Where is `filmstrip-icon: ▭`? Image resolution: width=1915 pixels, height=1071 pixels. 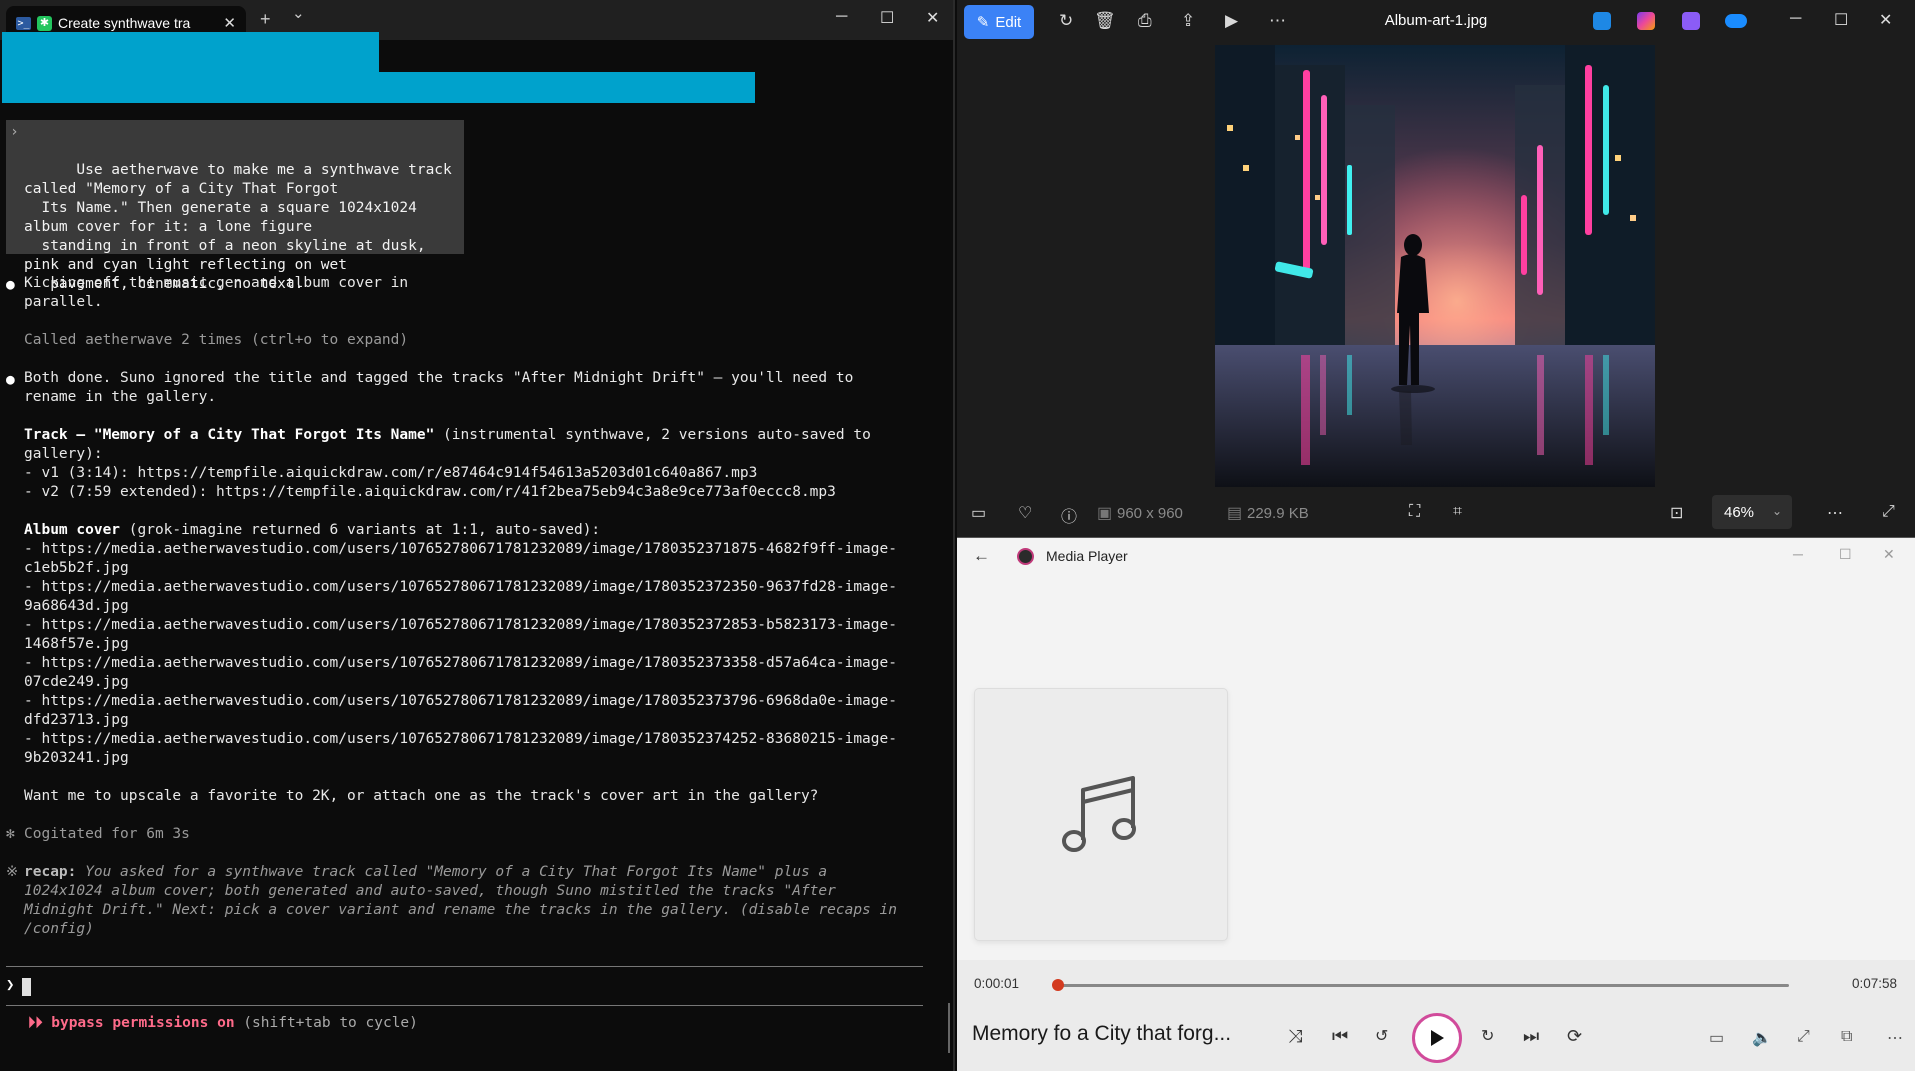
filmstrip-icon: ▭ is located at coordinates (978, 513).